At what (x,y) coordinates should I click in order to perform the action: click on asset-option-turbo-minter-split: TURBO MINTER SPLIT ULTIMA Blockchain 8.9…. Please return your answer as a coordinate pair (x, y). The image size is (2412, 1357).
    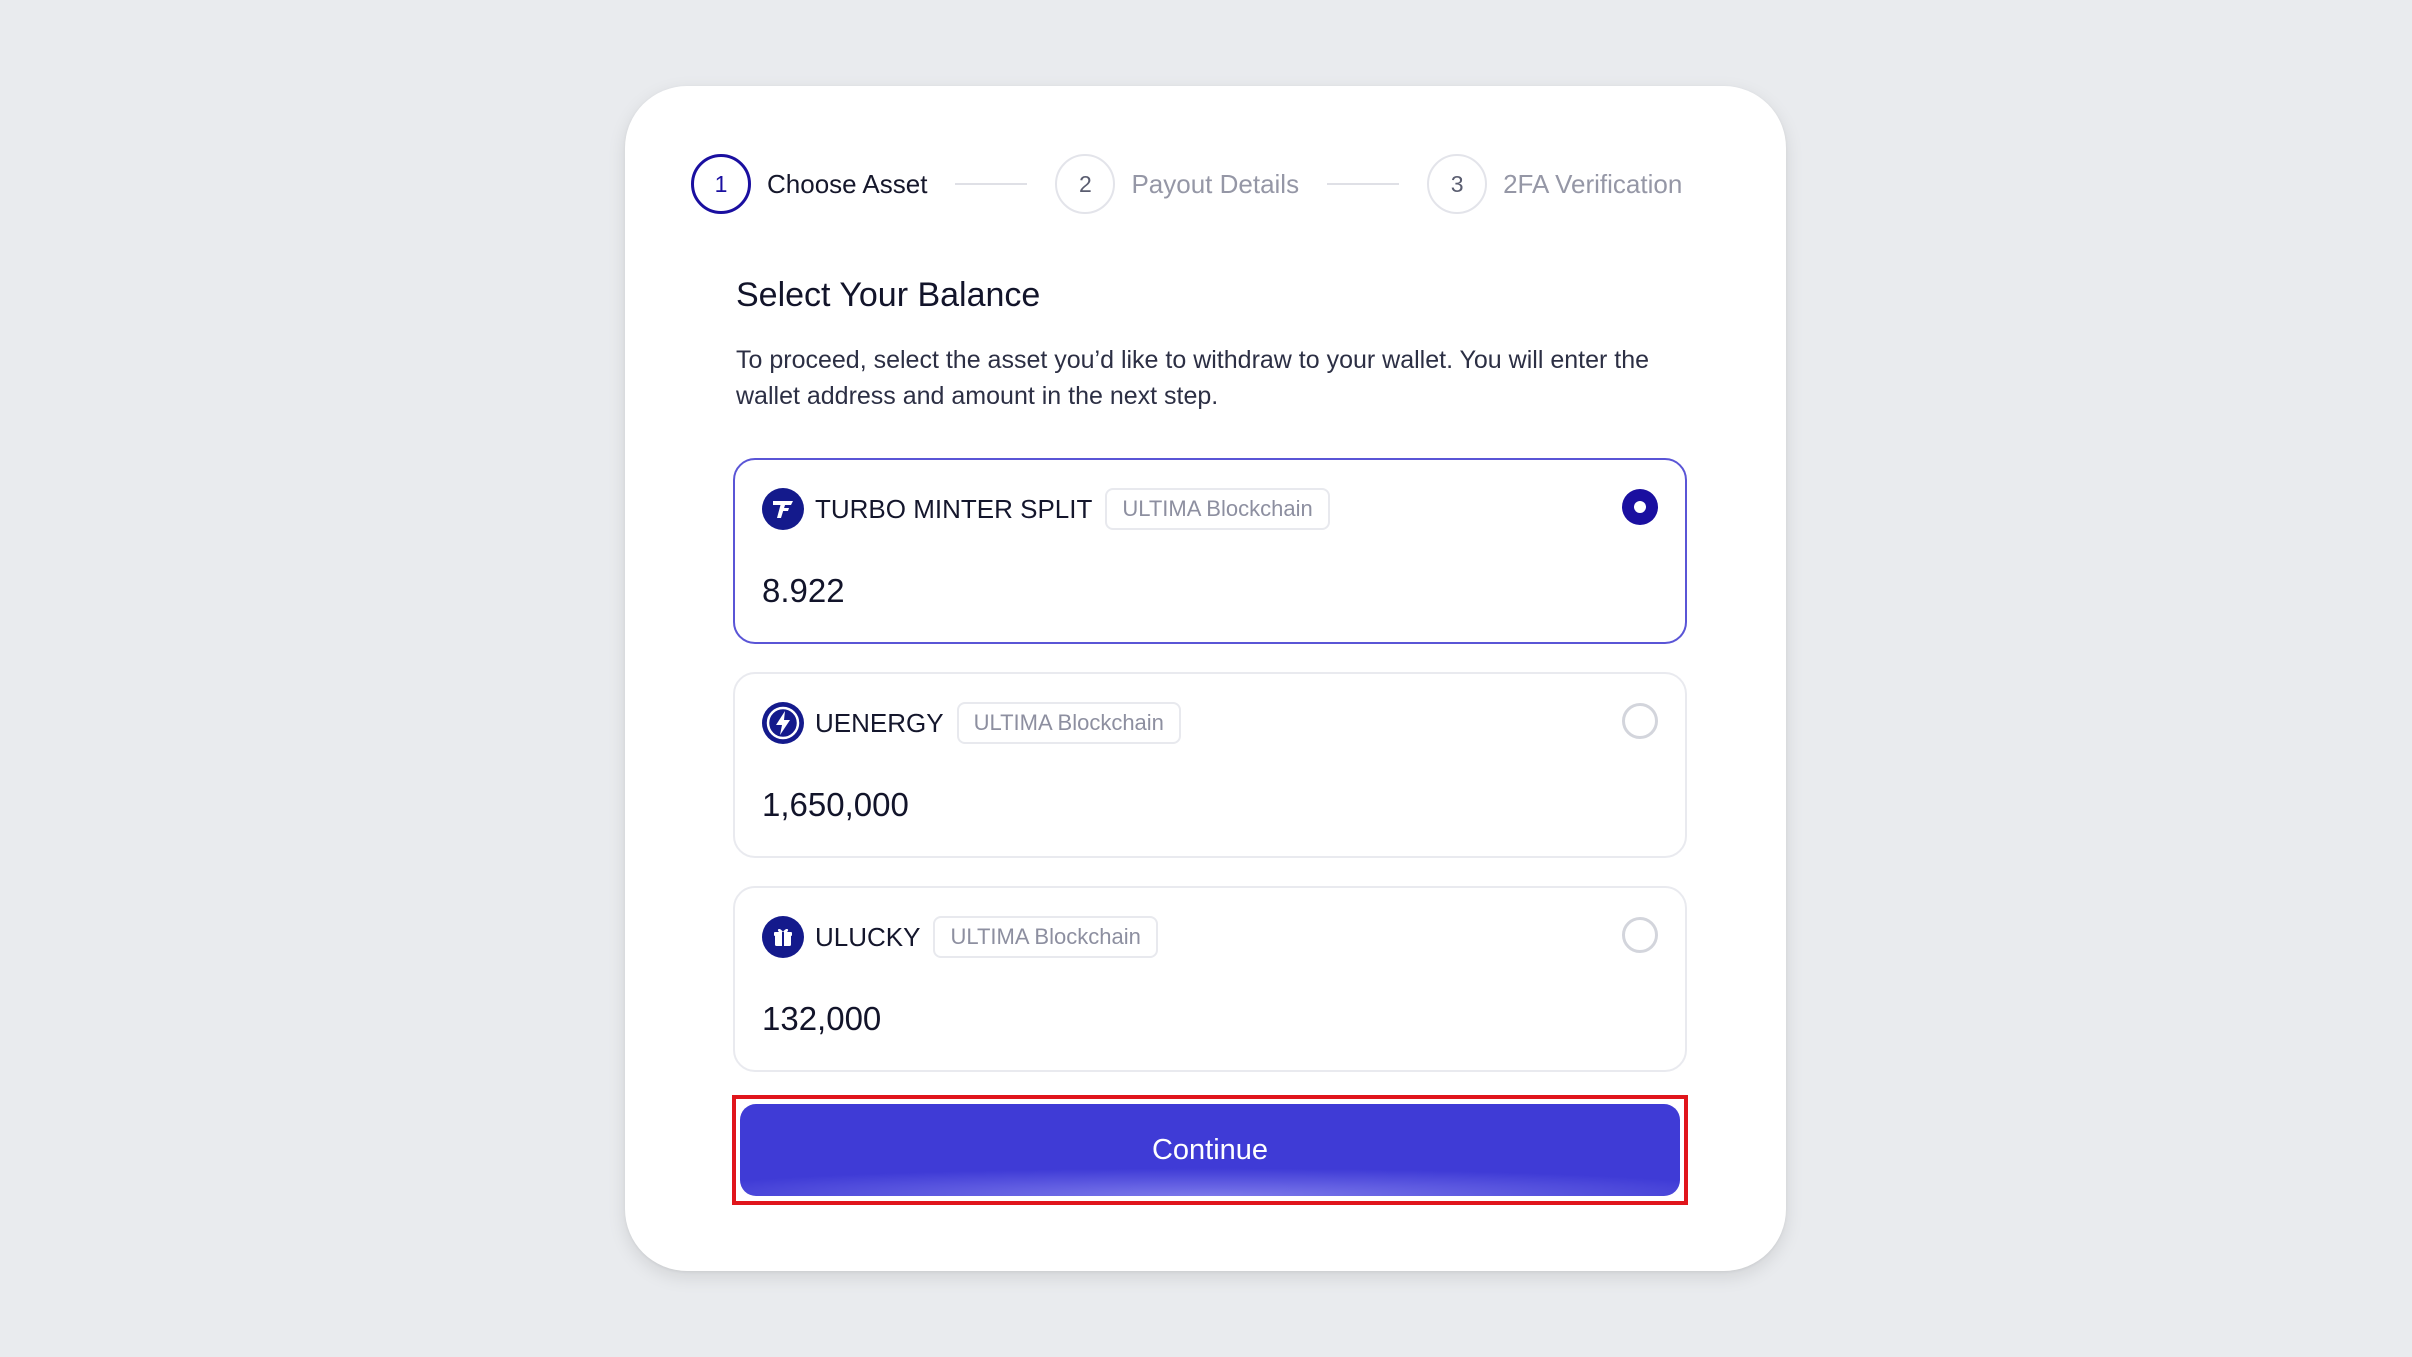
    Looking at the image, I should click on (1210, 551).